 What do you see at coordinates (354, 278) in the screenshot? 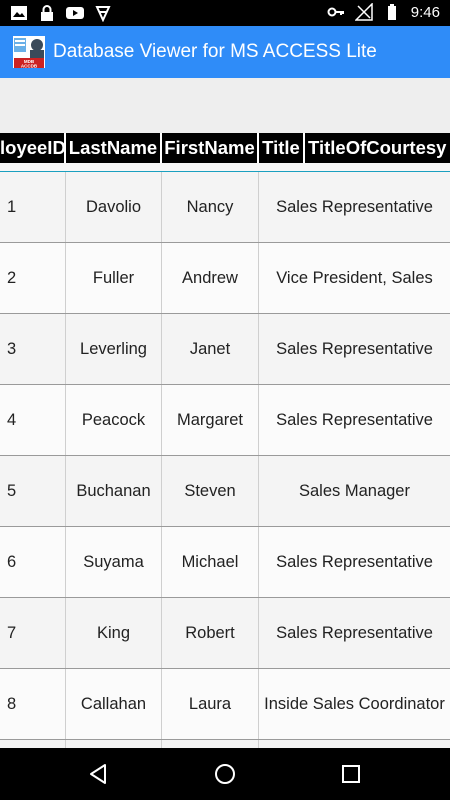
I see `cell-title: Vice President, Sales` at bounding box center [354, 278].